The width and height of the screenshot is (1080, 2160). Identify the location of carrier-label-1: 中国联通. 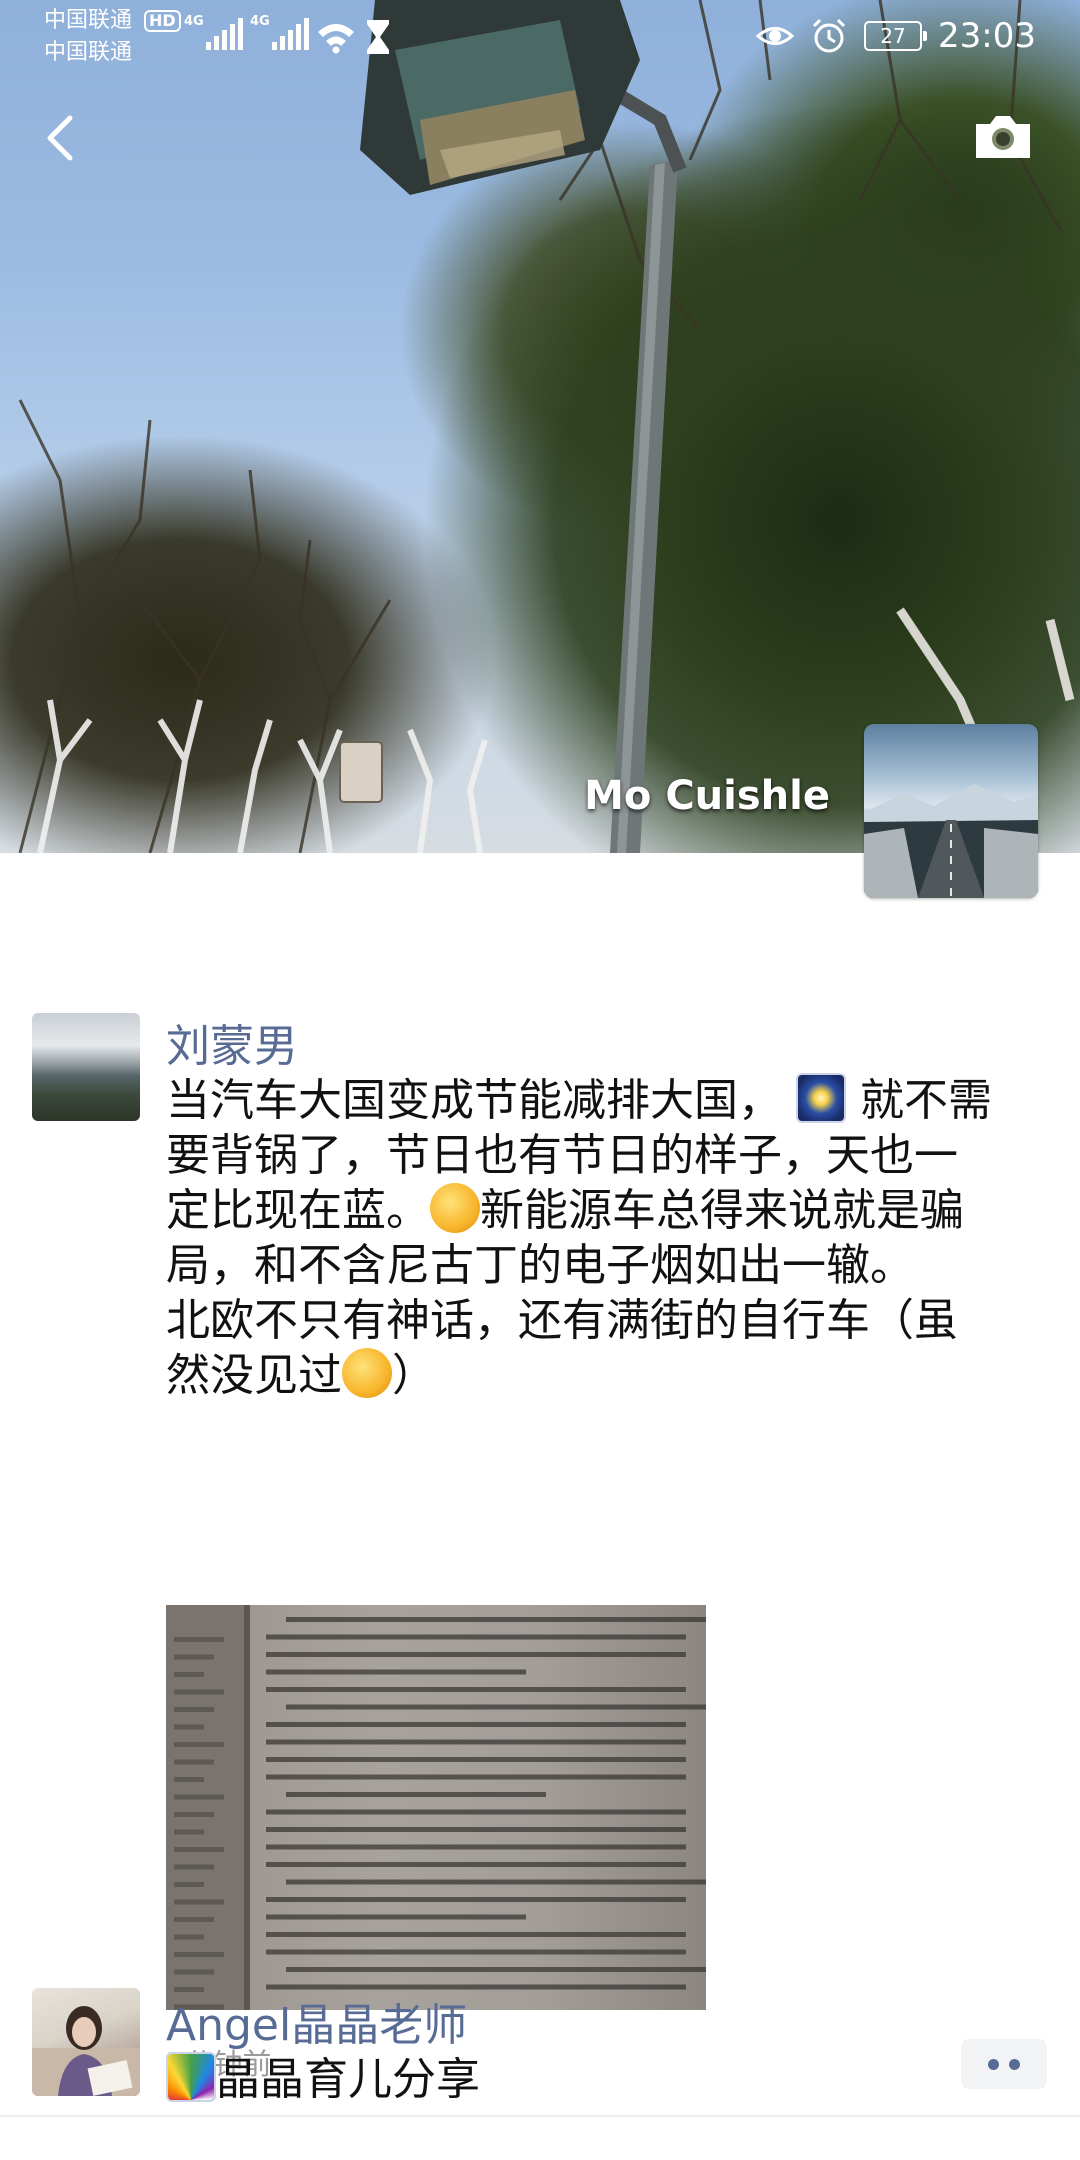
(88, 20).